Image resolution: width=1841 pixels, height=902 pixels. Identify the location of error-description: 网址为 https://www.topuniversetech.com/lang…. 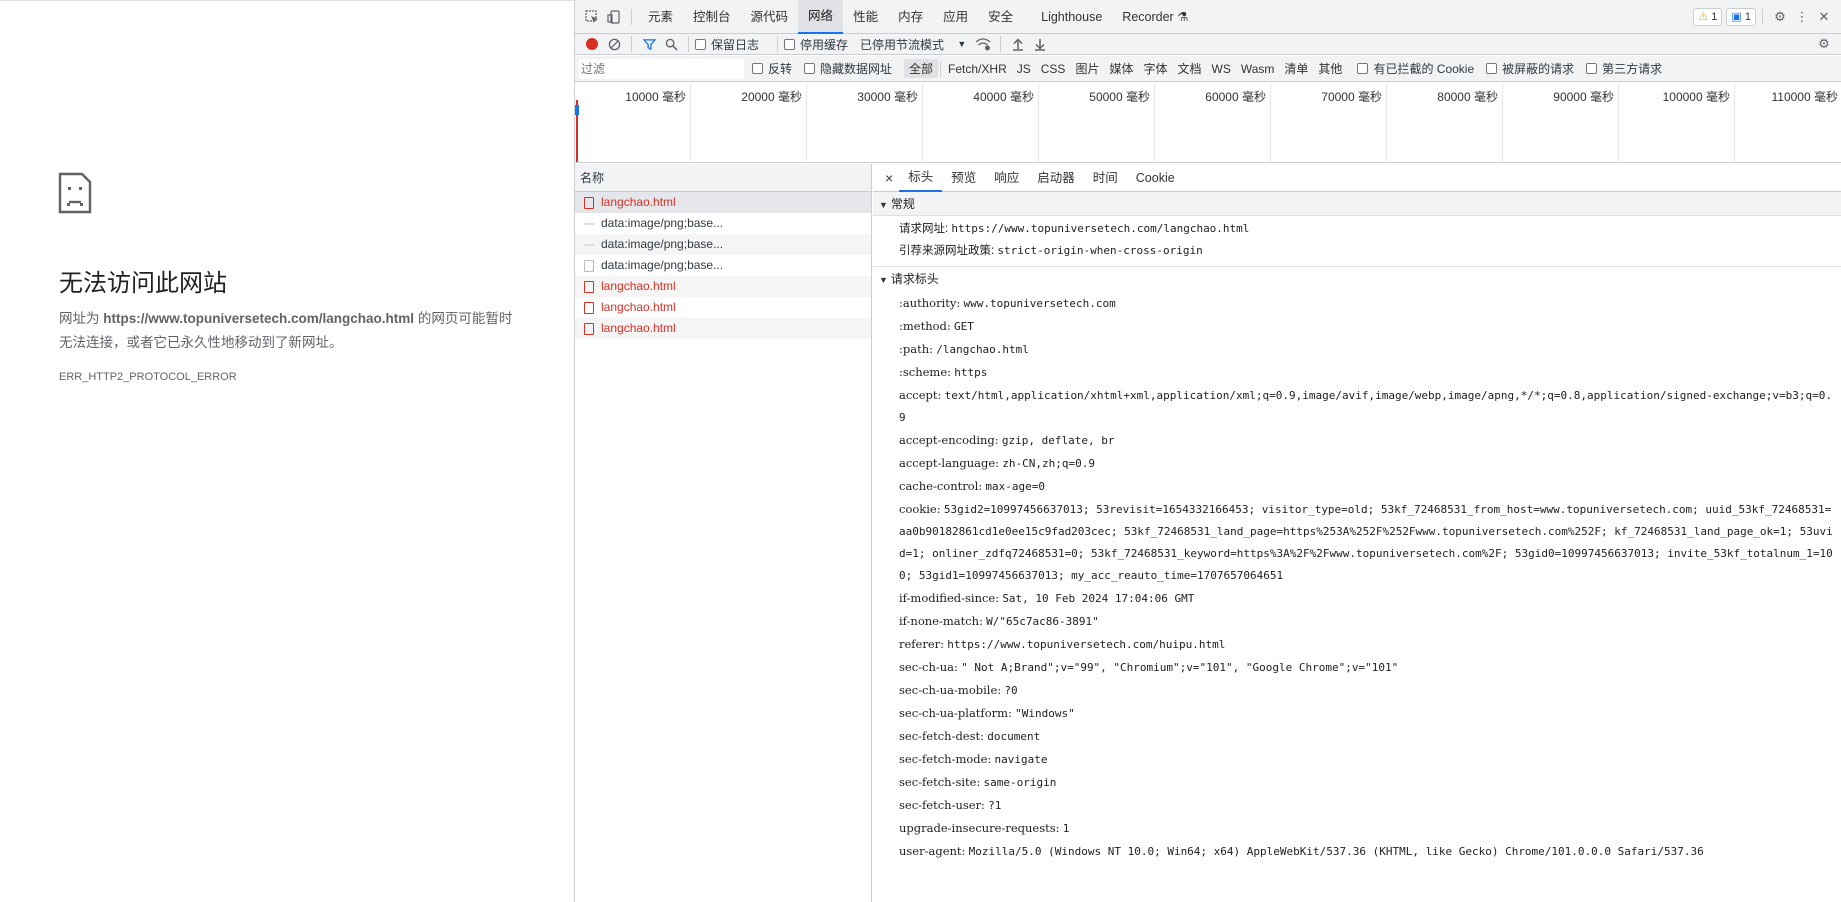
(286, 330).